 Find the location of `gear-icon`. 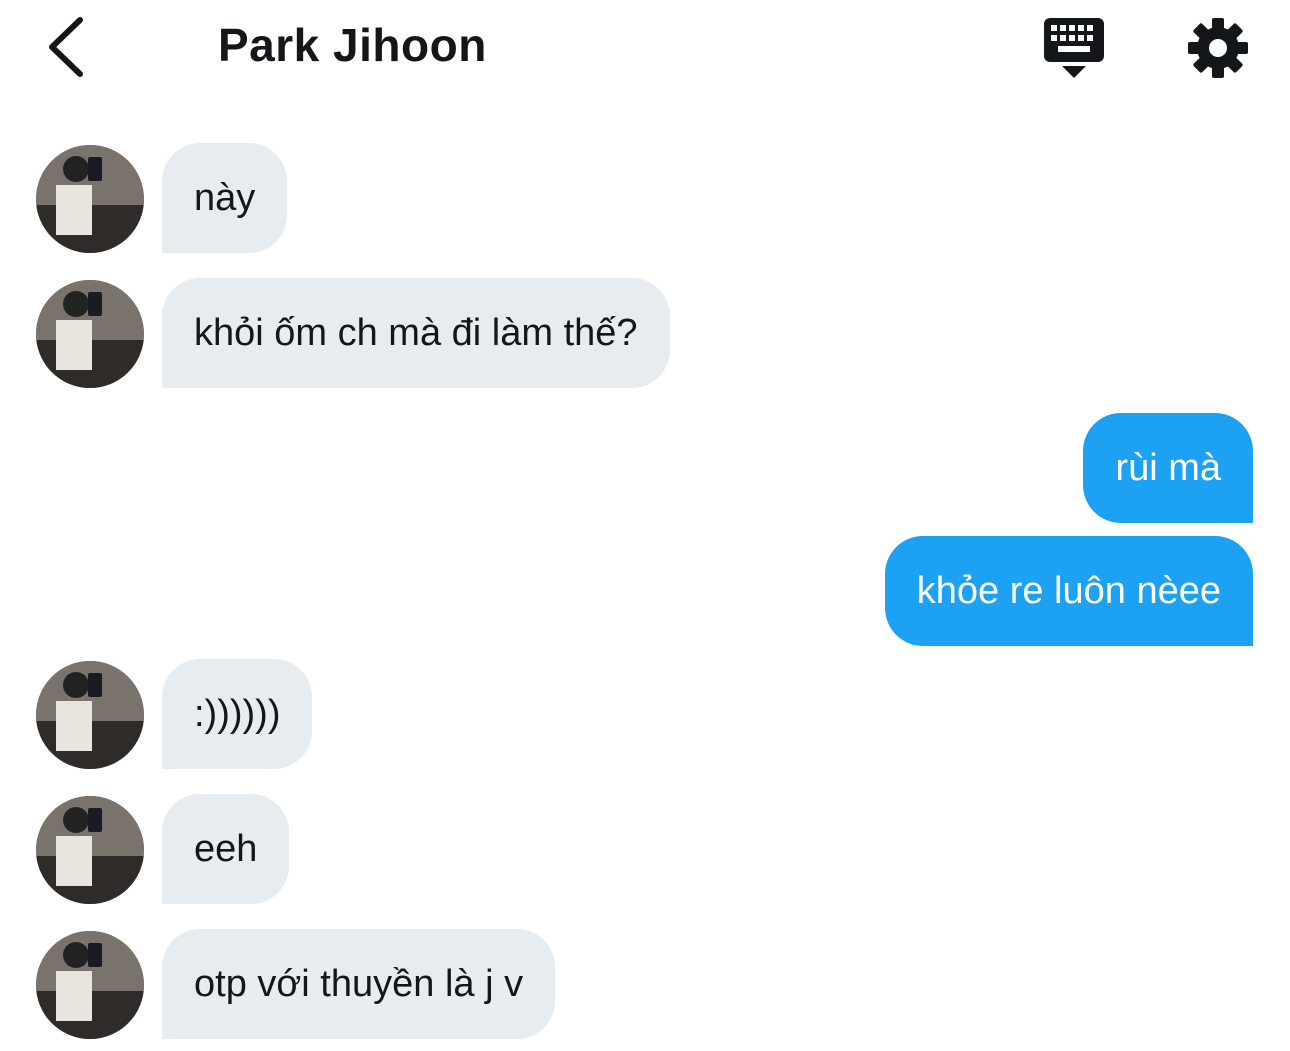

gear-icon is located at coordinates (1218, 48).